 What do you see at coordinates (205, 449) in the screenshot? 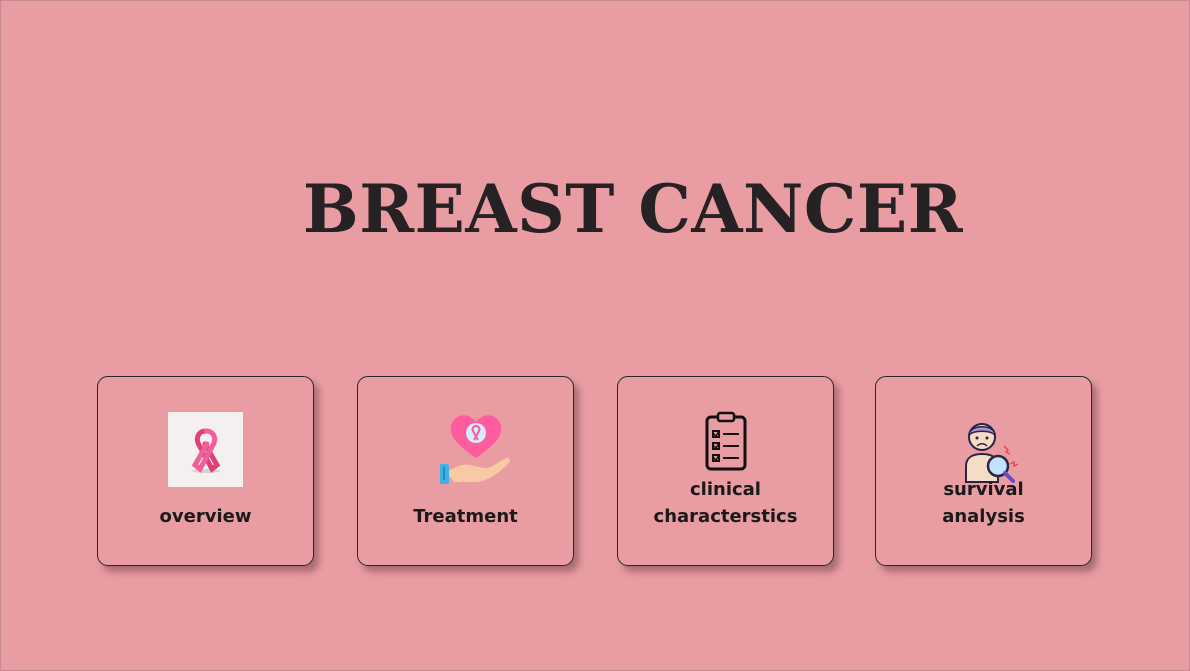
I see `pink-ribbon-icon` at bounding box center [205, 449].